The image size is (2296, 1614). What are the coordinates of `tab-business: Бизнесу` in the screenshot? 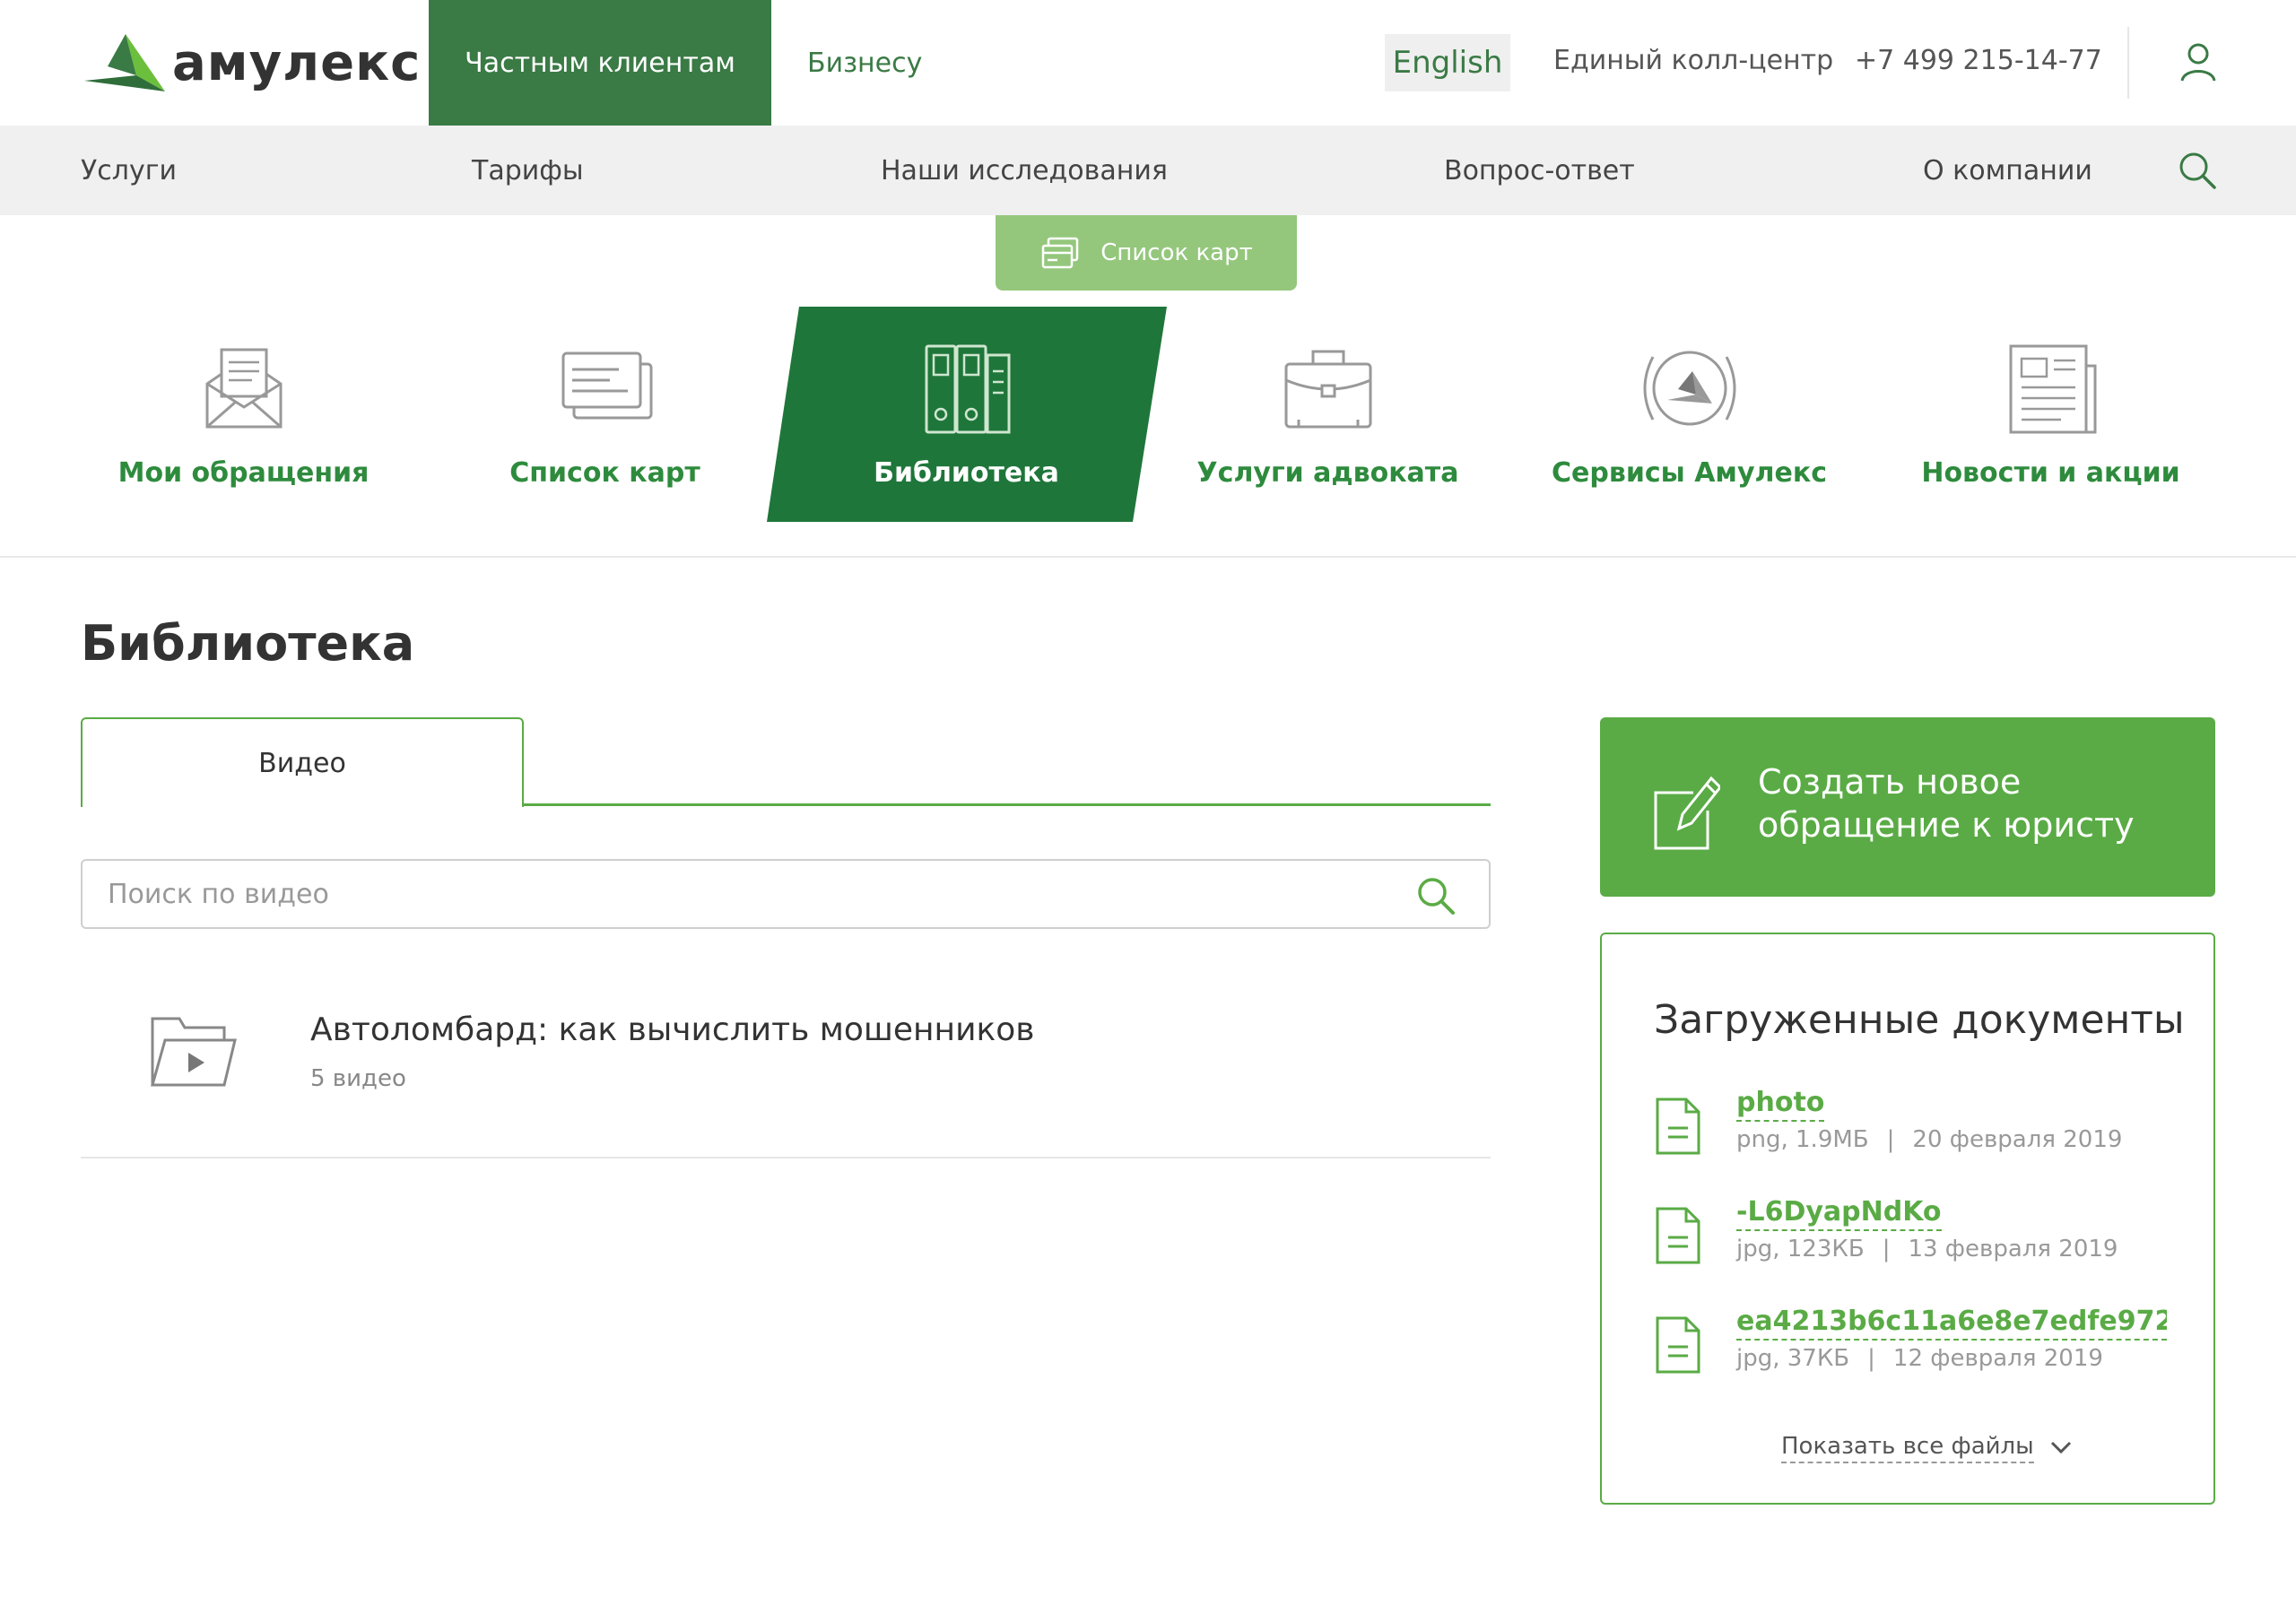 It's located at (864, 63).